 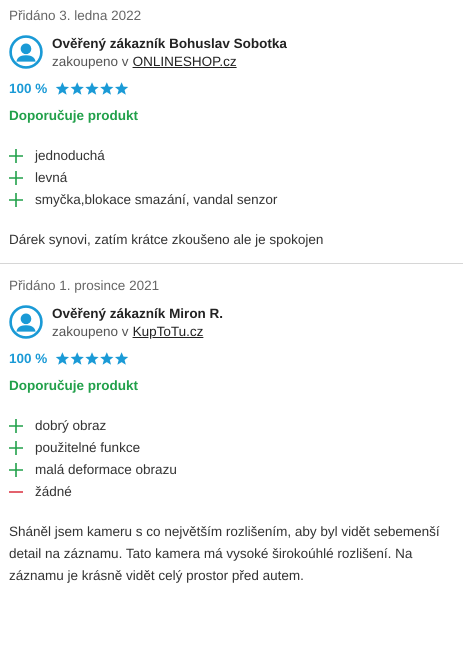 I want to click on pro-item: použitelné funkce, so click(x=87, y=448).